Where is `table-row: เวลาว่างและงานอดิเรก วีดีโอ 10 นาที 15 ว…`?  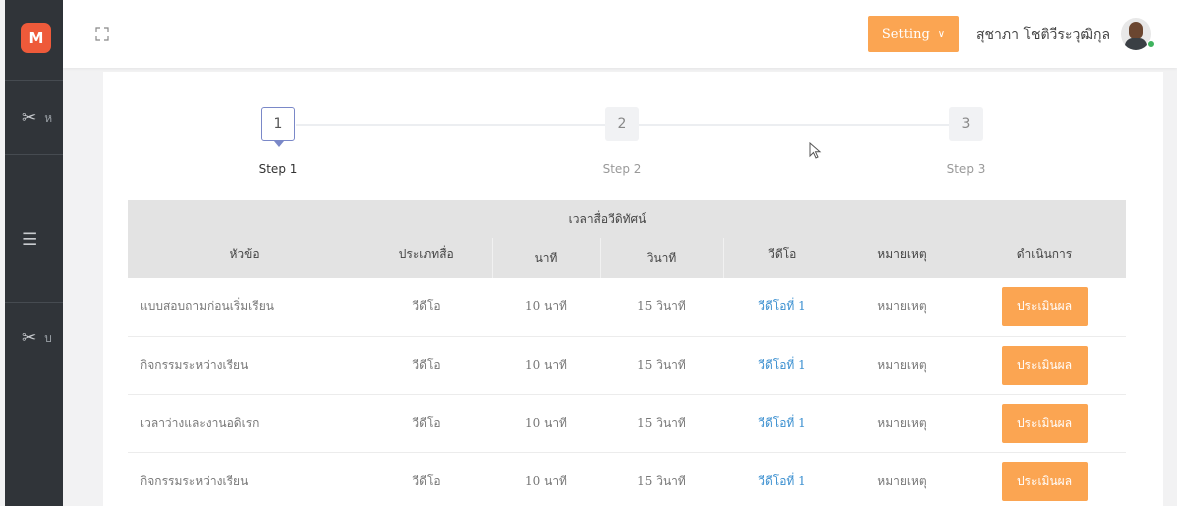 table-row: เวลาว่างและงานอดิเรก วีดีโอ 10 นาที 15 ว… is located at coordinates (627, 423).